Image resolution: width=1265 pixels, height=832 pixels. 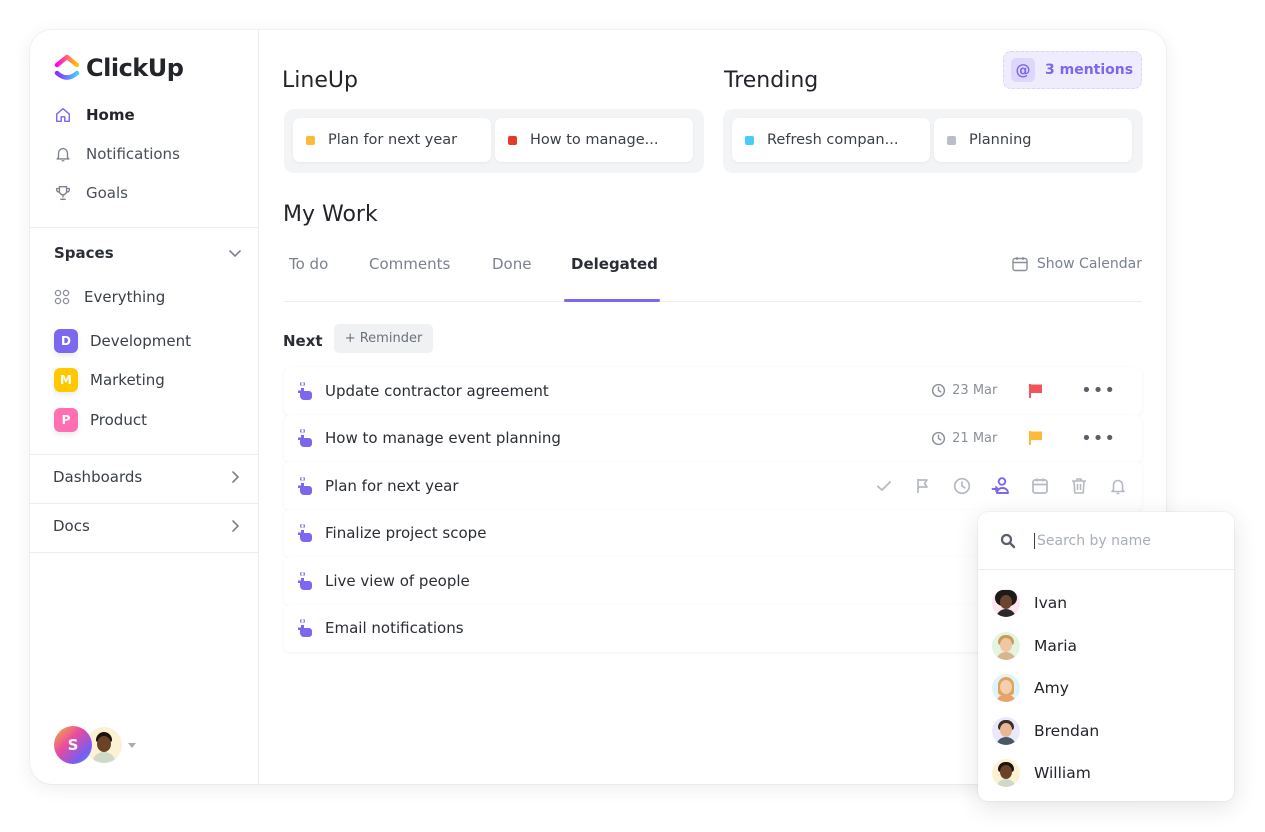 I want to click on person-name: Maria, so click(x=1056, y=645).